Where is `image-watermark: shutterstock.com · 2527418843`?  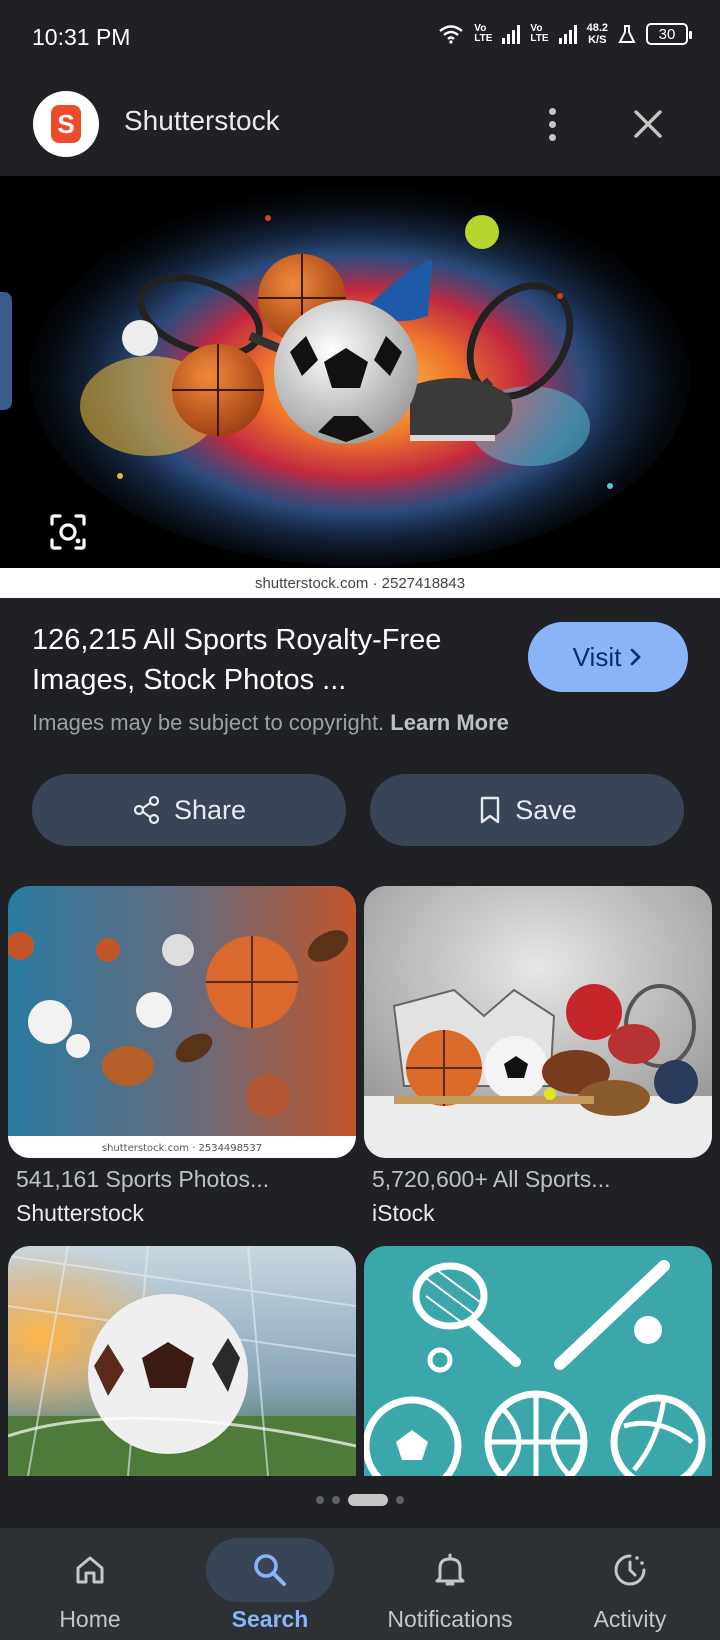 image-watermark: shutterstock.com · 2527418843 is located at coordinates (360, 583).